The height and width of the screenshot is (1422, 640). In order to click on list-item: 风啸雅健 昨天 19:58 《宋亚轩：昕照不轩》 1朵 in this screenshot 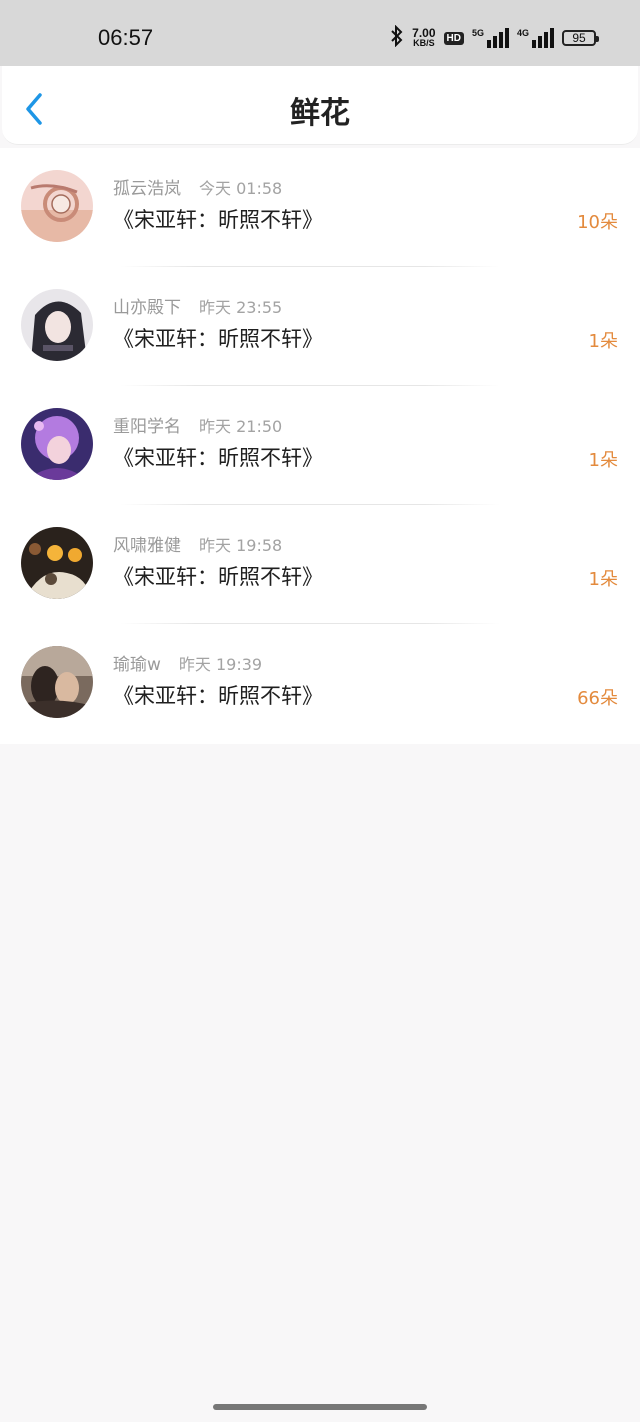, I will do `click(320, 564)`.